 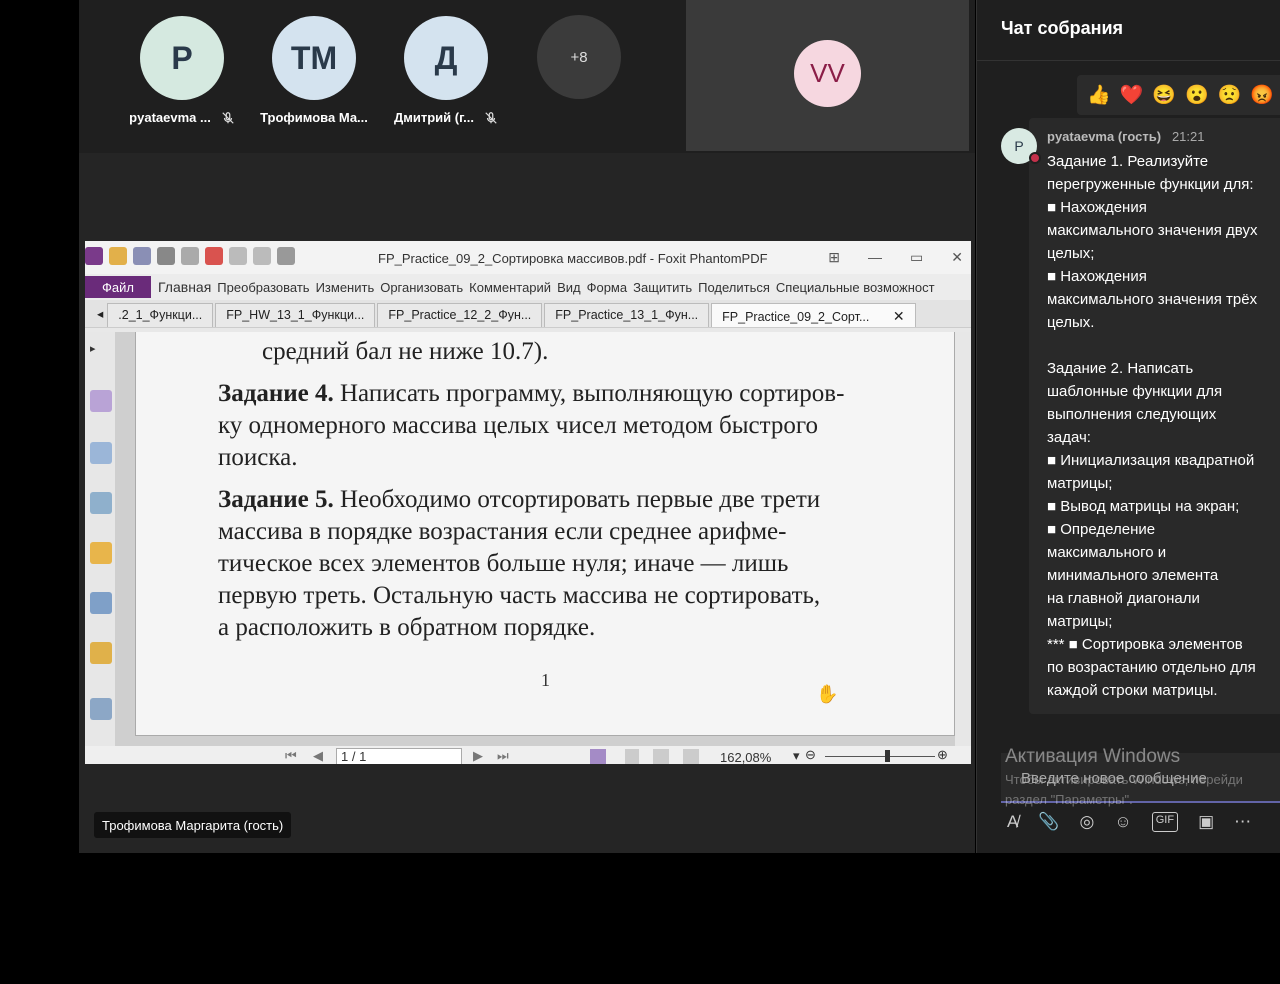 I want to click on prev-page-icon: ◀, so click(x=318, y=756).